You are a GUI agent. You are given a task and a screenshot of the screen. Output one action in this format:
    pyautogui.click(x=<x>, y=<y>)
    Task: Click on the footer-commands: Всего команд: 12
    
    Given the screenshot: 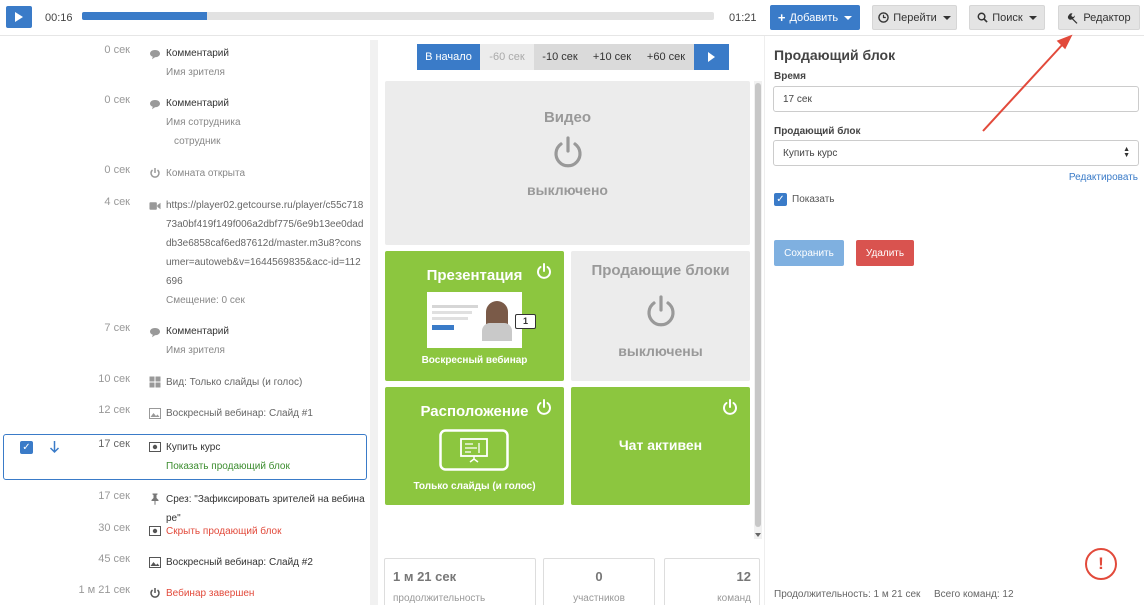 What is the action you would take?
    pyautogui.click(x=974, y=594)
    